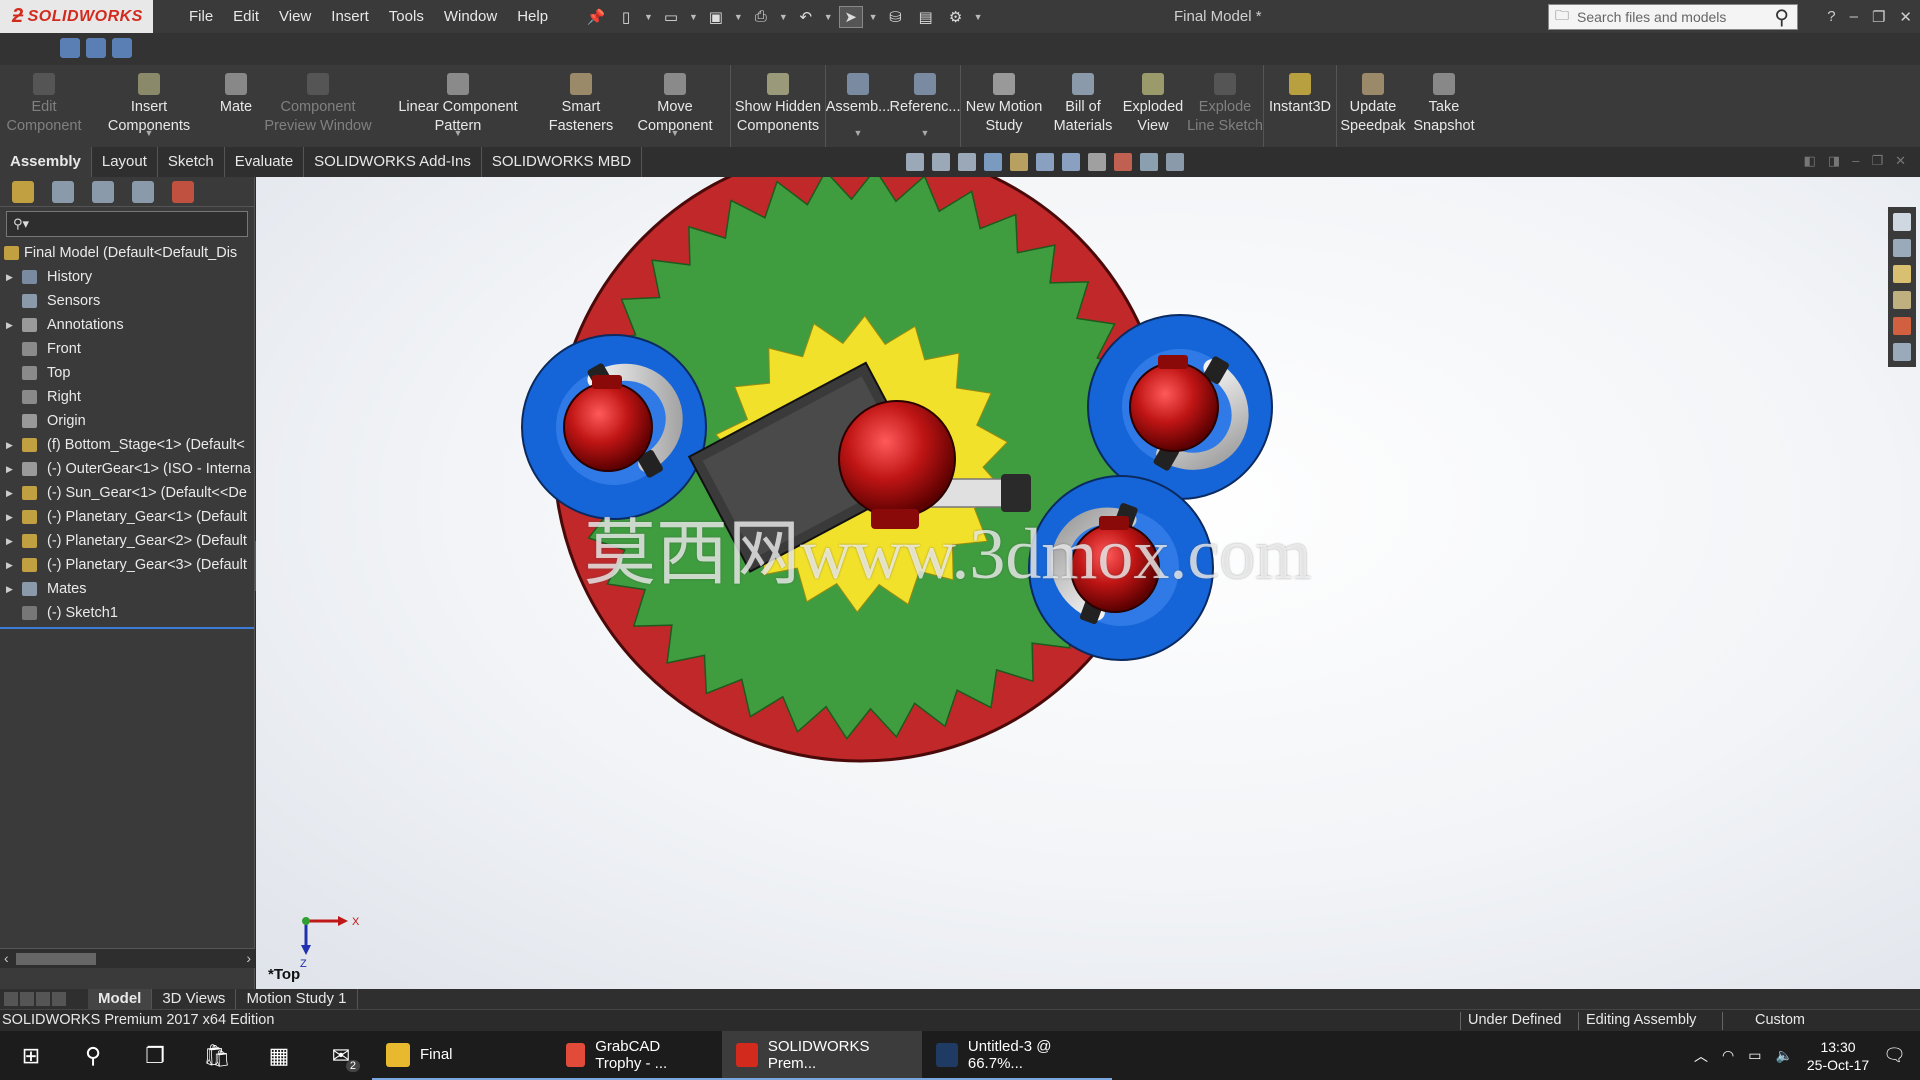 The image size is (1920, 1080). What do you see at coordinates (1300, 106) in the screenshot?
I see `instant3d-button: Instant3D` at bounding box center [1300, 106].